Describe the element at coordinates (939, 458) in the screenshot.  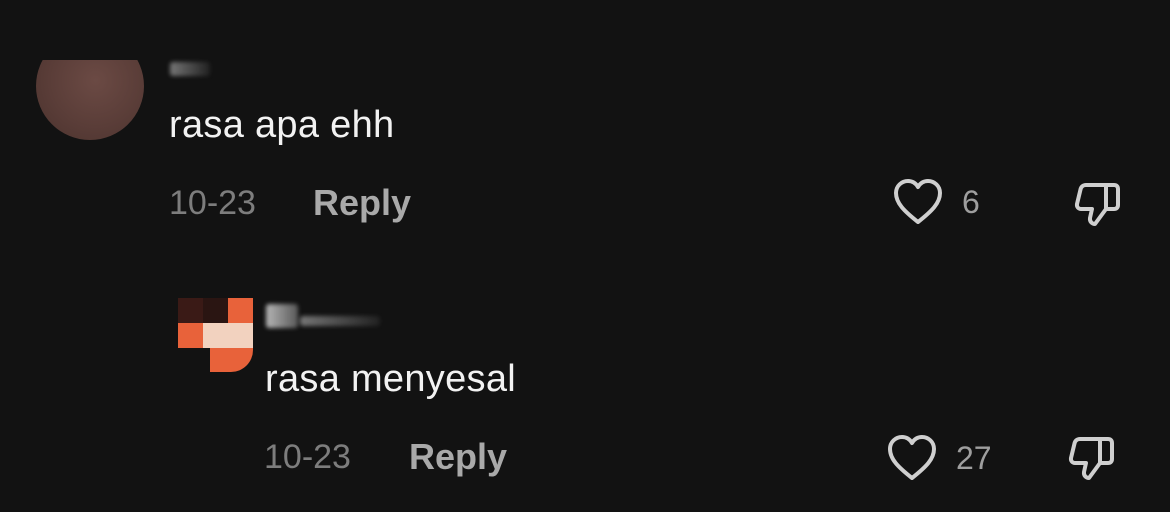
I see `like-button: 27` at that location.